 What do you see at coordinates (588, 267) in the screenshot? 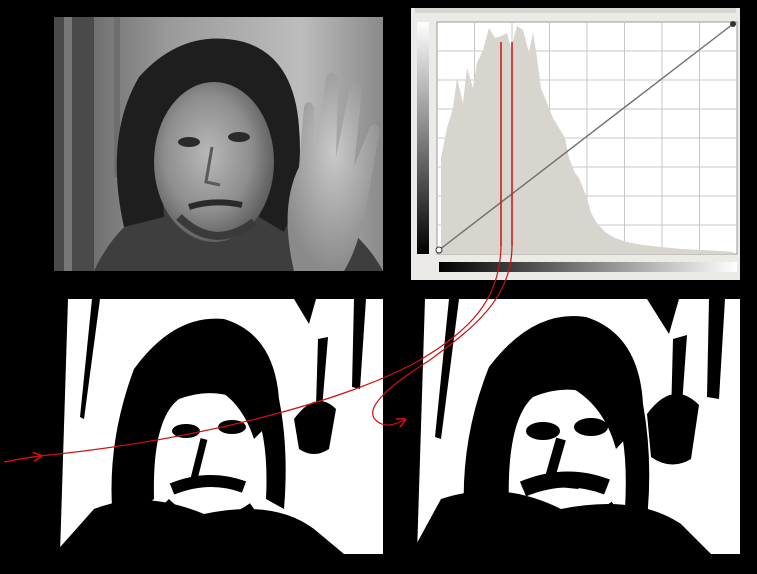
I see `input-gradient-bar` at bounding box center [588, 267].